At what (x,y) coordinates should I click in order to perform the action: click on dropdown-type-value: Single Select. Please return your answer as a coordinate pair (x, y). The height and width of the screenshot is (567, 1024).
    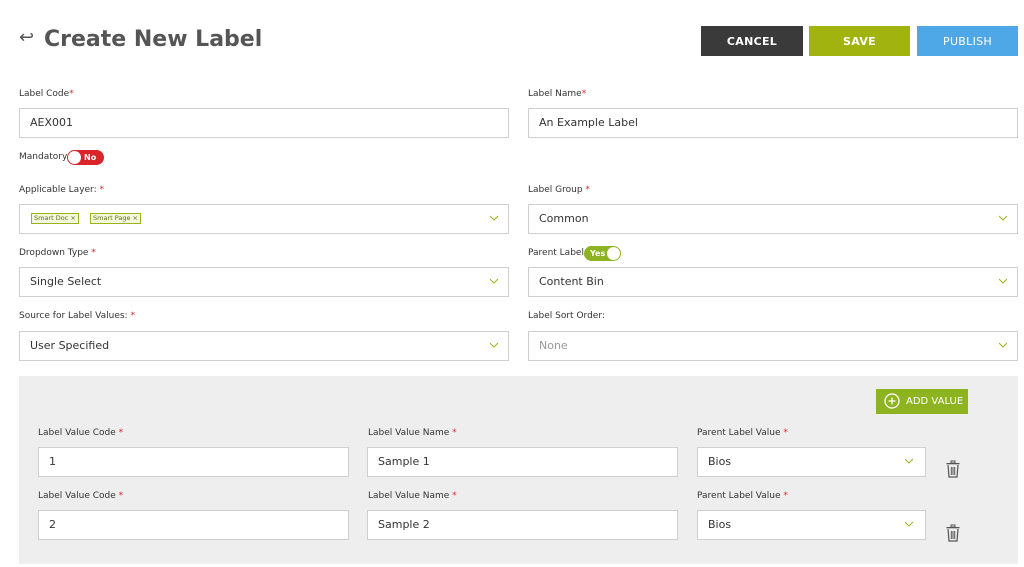
    Looking at the image, I should click on (66, 281).